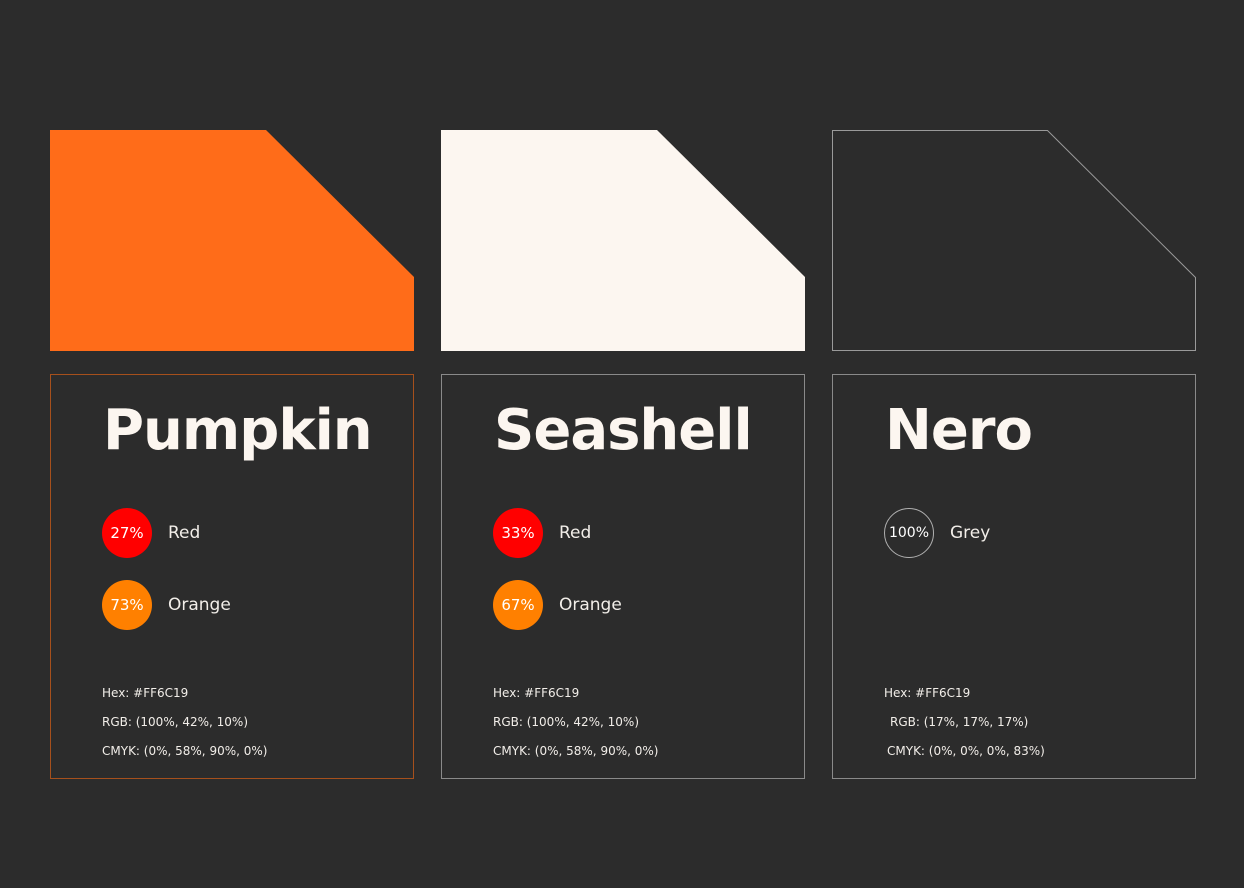 This screenshot has width=1244, height=888. What do you see at coordinates (590, 605) in the screenshot?
I see `seashell-orange-label: Orange` at bounding box center [590, 605].